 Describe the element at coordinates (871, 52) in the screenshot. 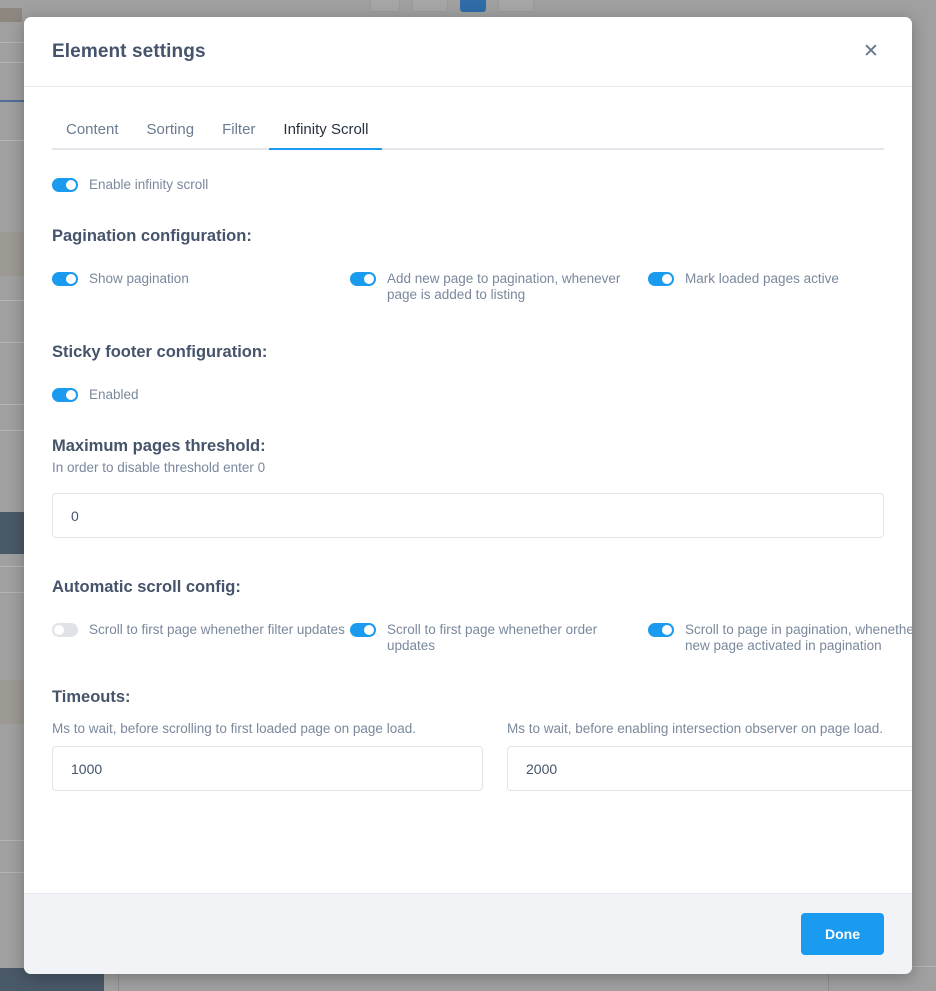

I see `close-icon: ✕` at that location.